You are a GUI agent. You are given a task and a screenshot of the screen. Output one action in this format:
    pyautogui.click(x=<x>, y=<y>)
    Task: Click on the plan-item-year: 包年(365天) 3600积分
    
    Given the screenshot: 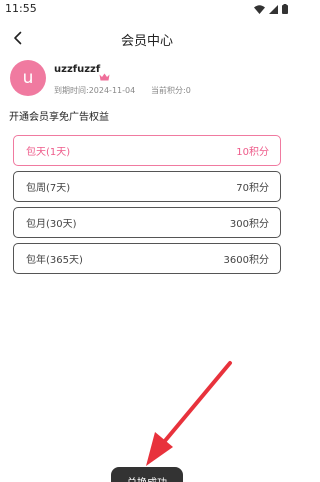 What is the action you would take?
    pyautogui.click(x=147, y=258)
    